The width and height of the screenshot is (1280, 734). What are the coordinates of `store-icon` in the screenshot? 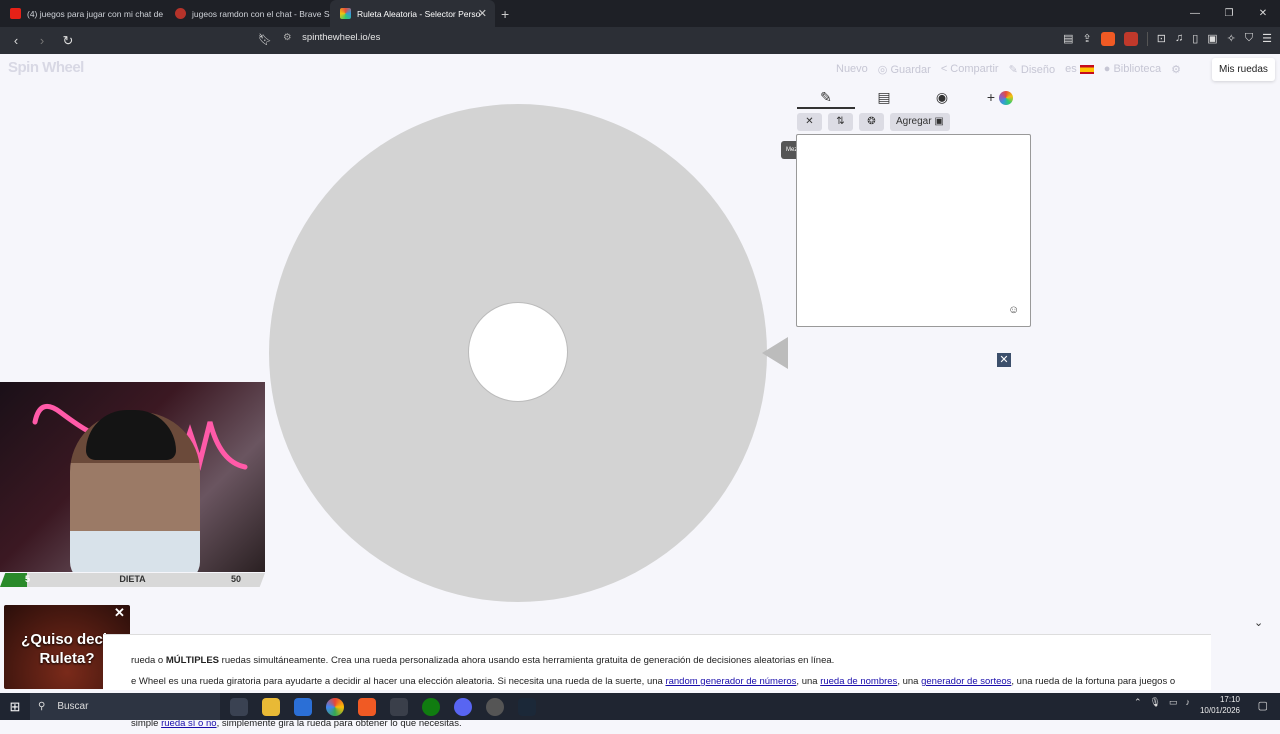 It's located at (303, 706).